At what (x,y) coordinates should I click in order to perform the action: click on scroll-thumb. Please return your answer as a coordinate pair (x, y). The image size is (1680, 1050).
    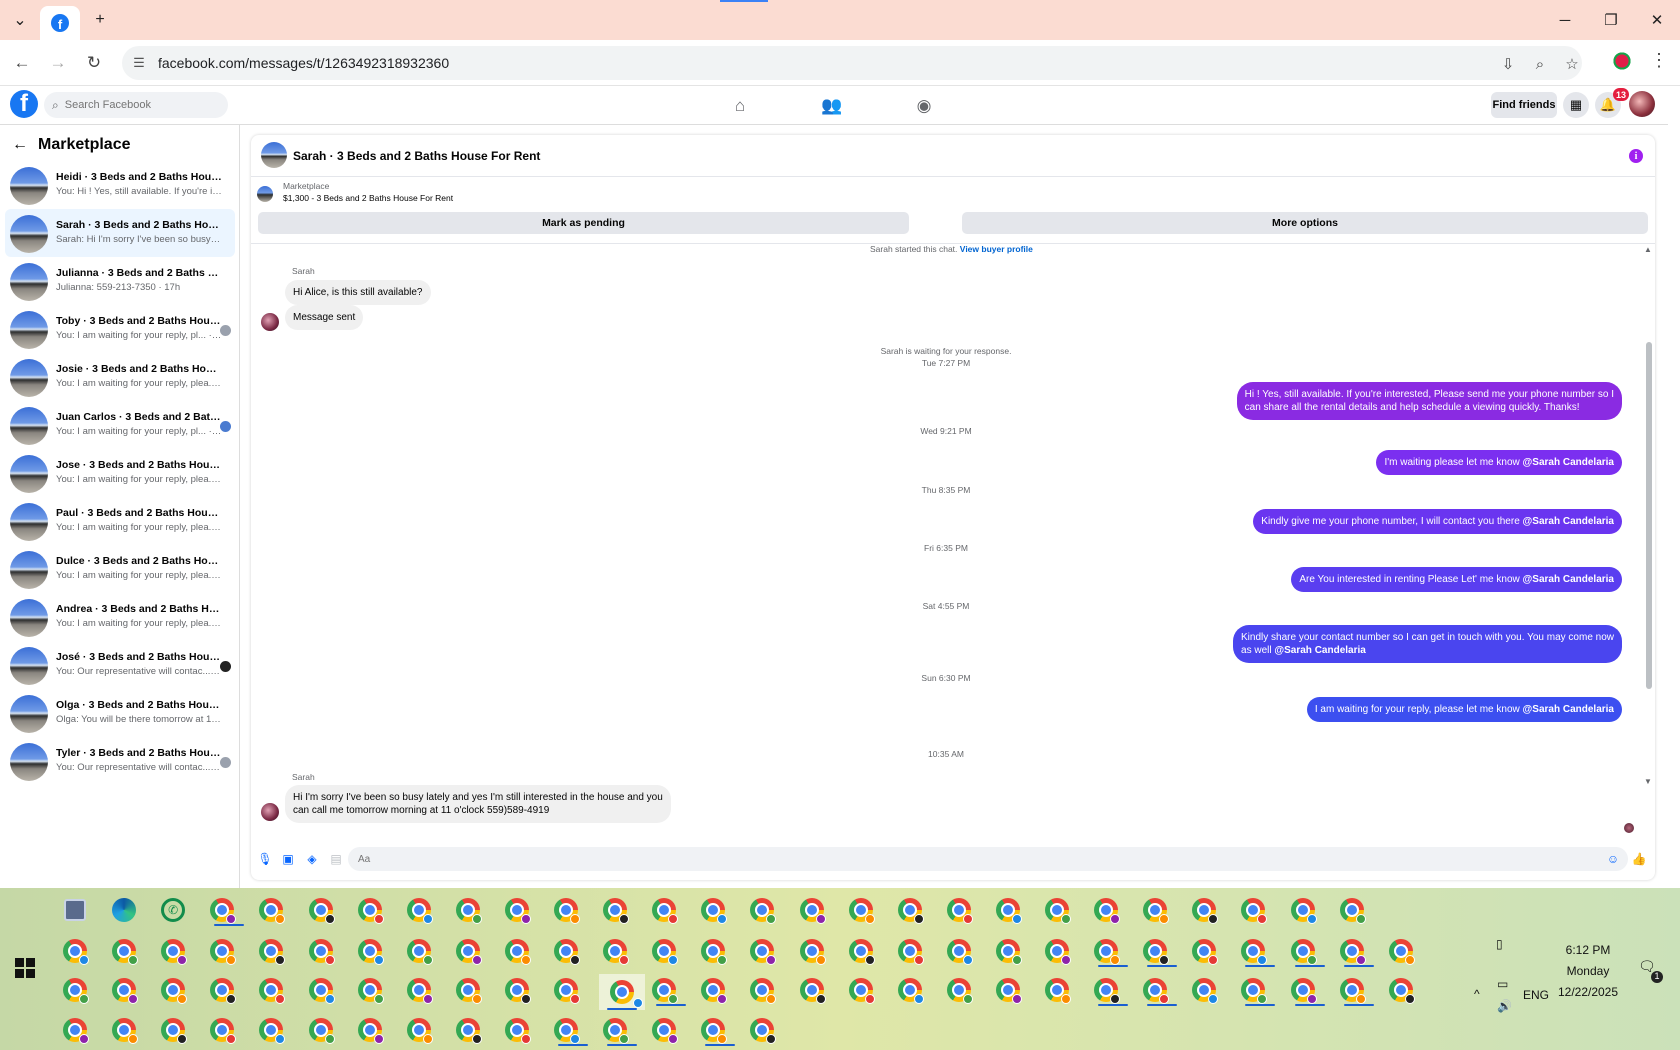
    Looking at the image, I should click on (1649, 515).